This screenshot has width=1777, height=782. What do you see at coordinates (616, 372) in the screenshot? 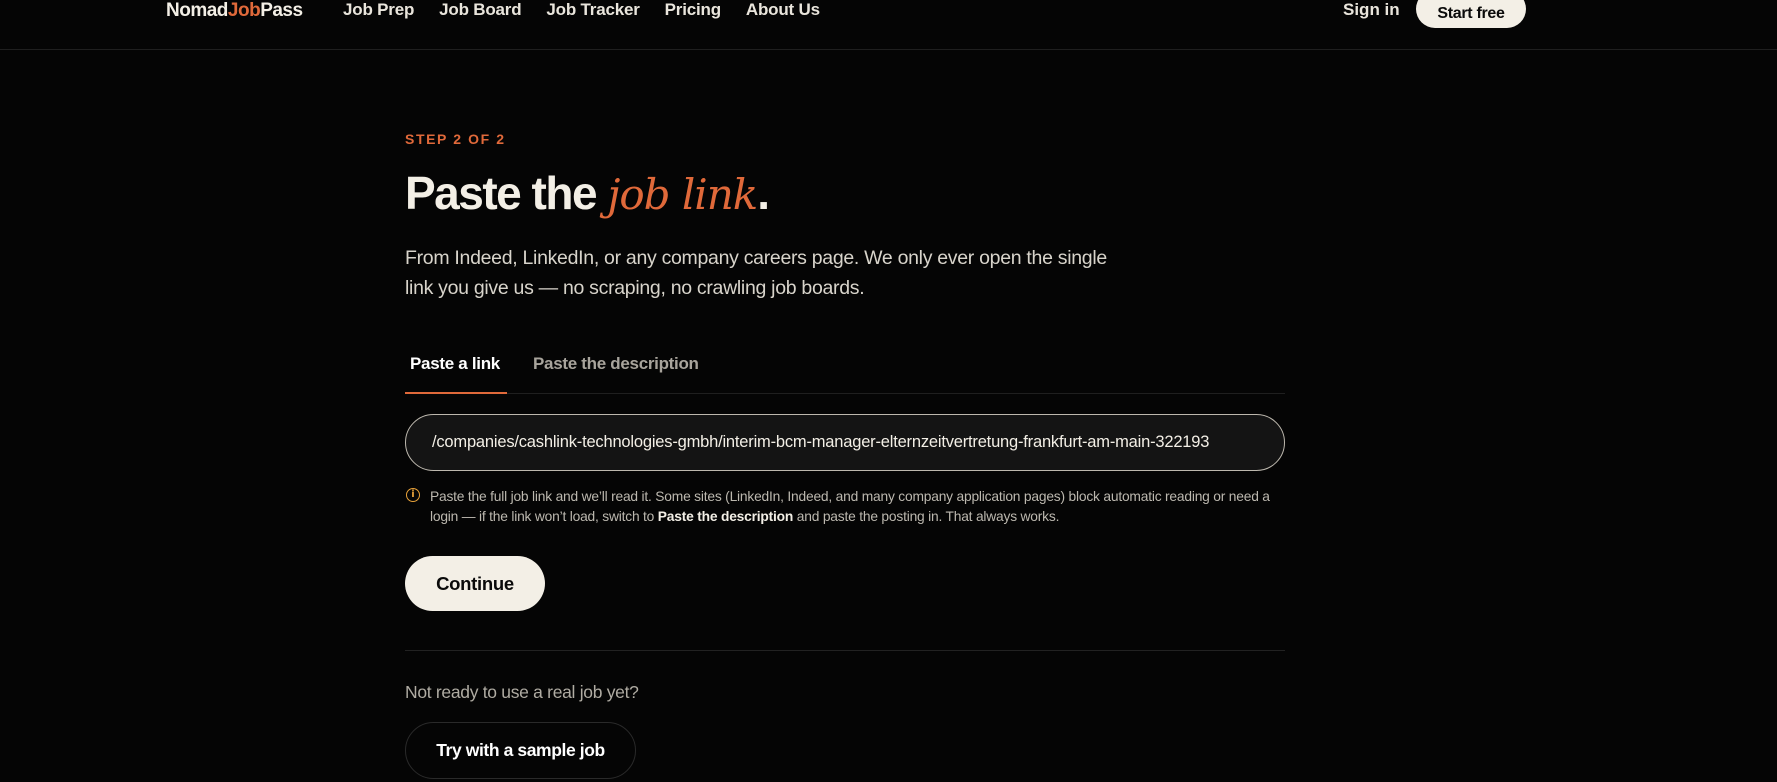
I see `tab-paste-description: Paste the description` at bounding box center [616, 372].